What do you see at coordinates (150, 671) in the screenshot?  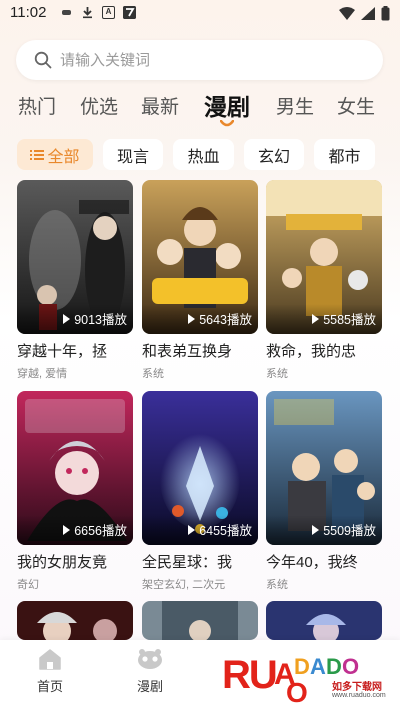 I see `nav-comic-drama: 漫剧` at bounding box center [150, 671].